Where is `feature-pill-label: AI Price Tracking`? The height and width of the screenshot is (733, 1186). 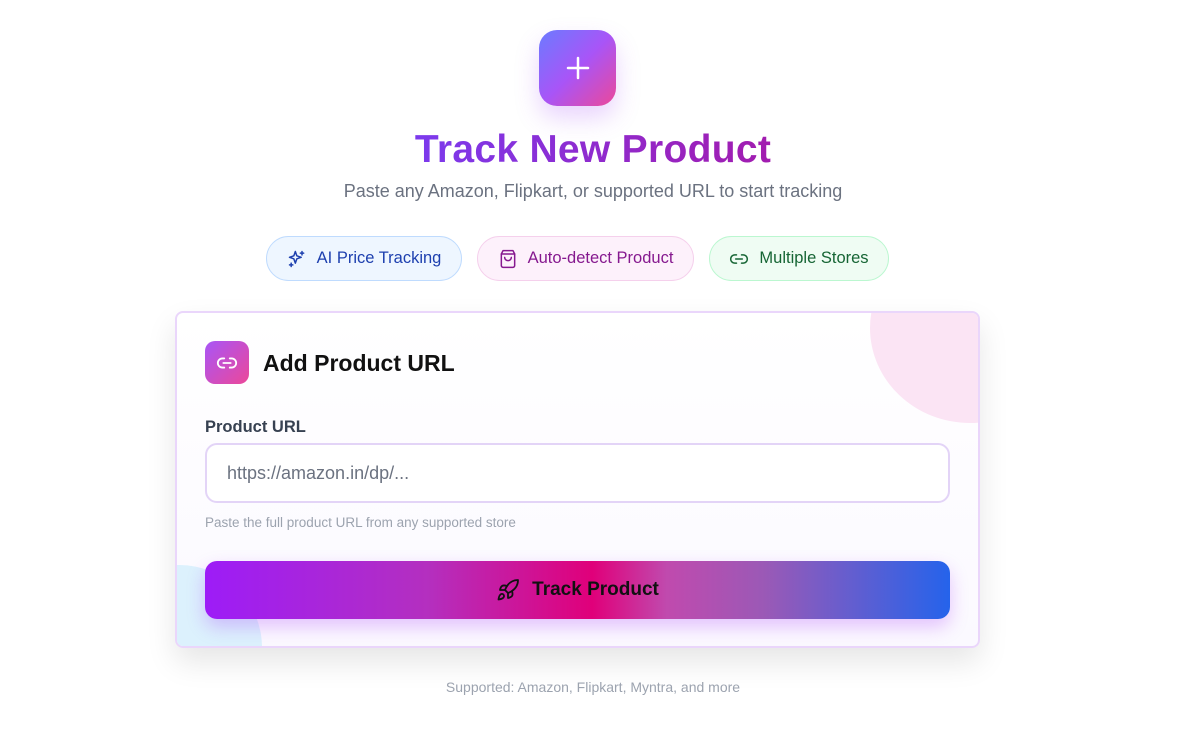
feature-pill-label: AI Price Tracking is located at coordinates (379, 258).